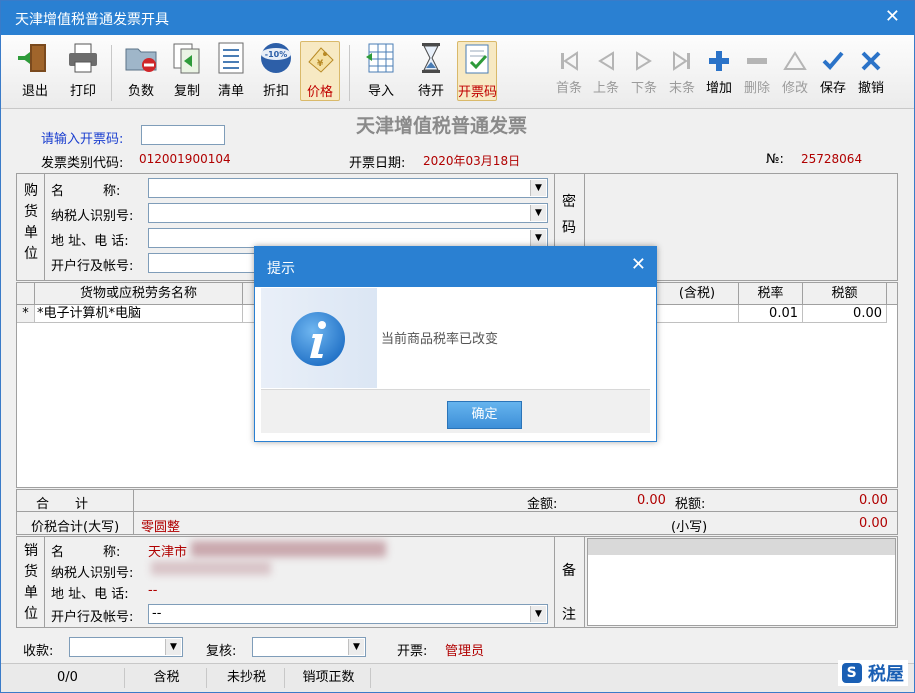 The image size is (915, 693). I want to click on review-select: ▼, so click(309, 647).